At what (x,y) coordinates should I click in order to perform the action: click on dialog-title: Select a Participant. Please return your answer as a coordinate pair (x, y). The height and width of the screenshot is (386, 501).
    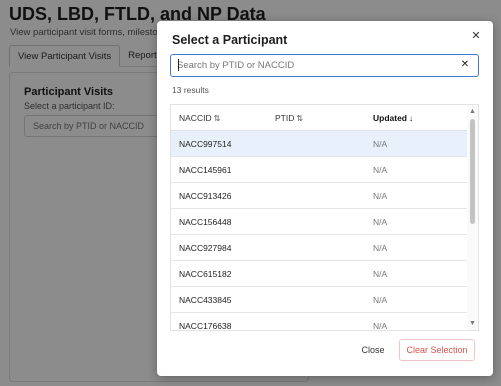
    Looking at the image, I should click on (230, 40).